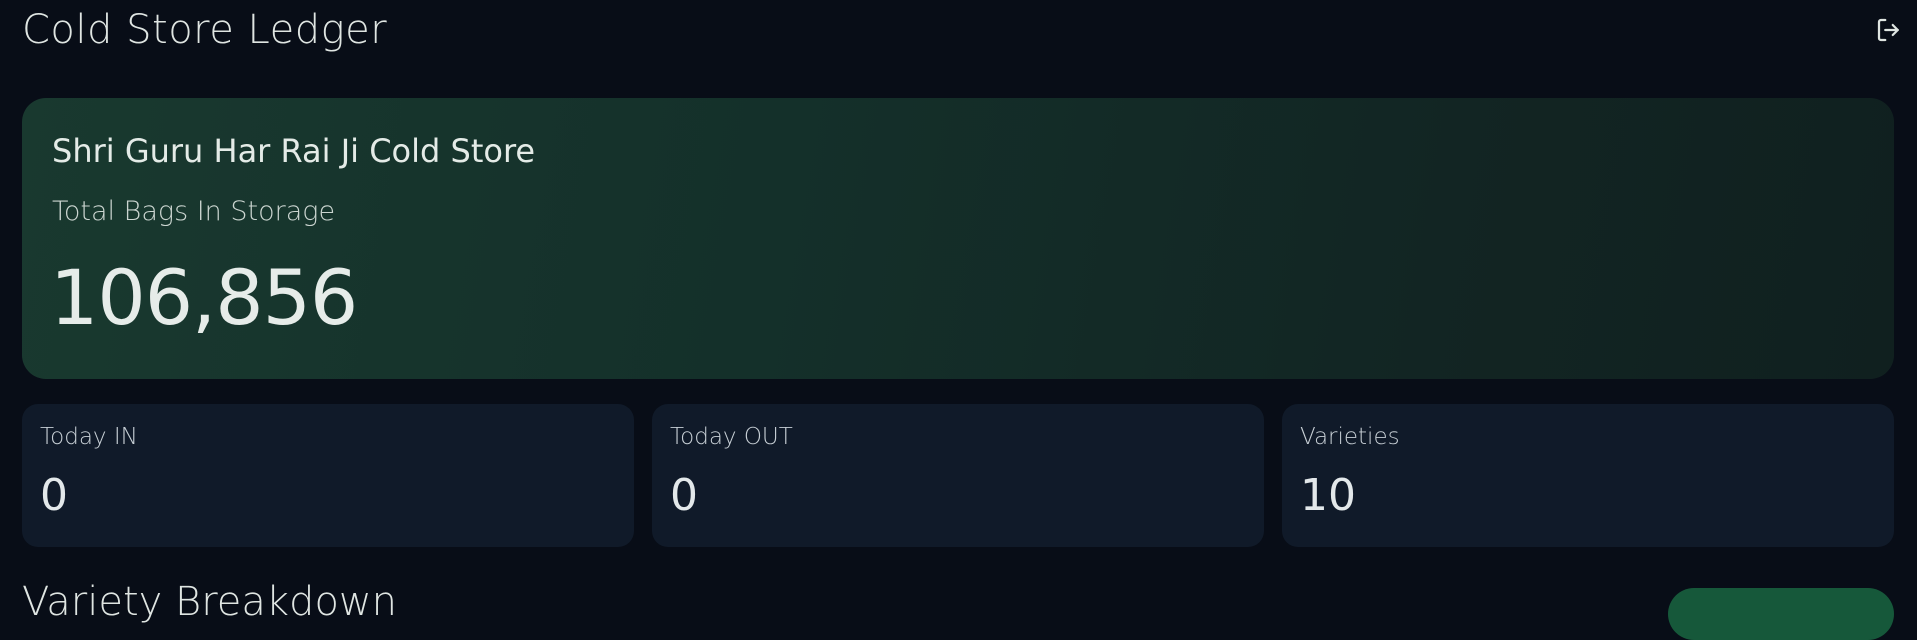 This screenshot has width=1917, height=640. I want to click on today-out-value: 0, so click(684, 495).